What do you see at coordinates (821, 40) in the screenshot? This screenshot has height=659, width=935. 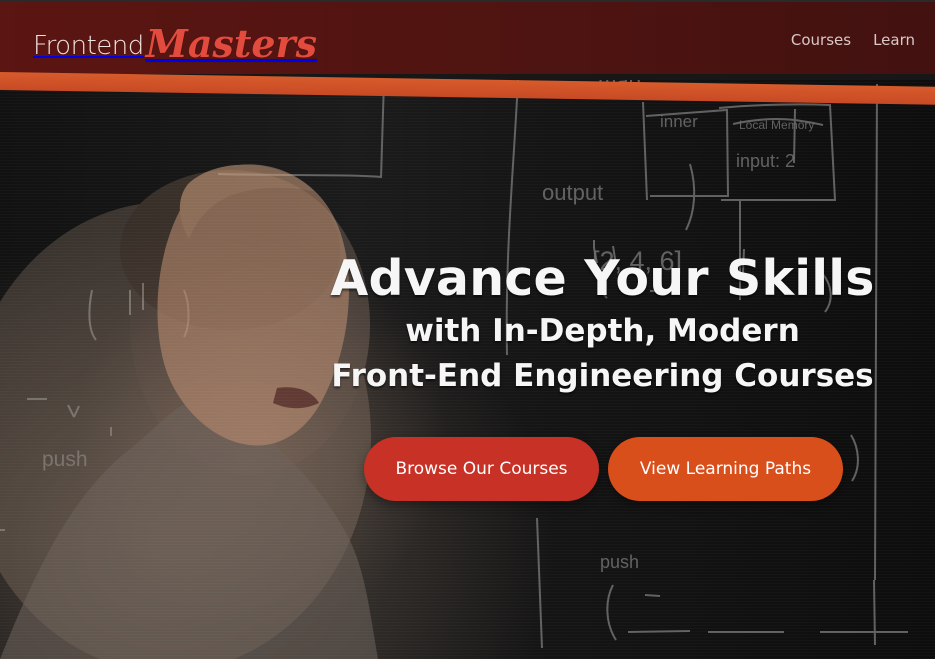 I see `nav-courses-link: Courses` at bounding box center [821, 40].